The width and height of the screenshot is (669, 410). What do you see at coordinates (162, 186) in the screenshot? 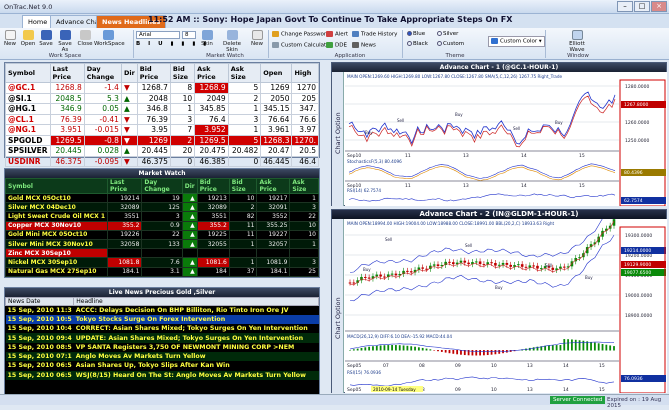
I see `mw-col-header: Day Change` at bounding box center [162, 186].